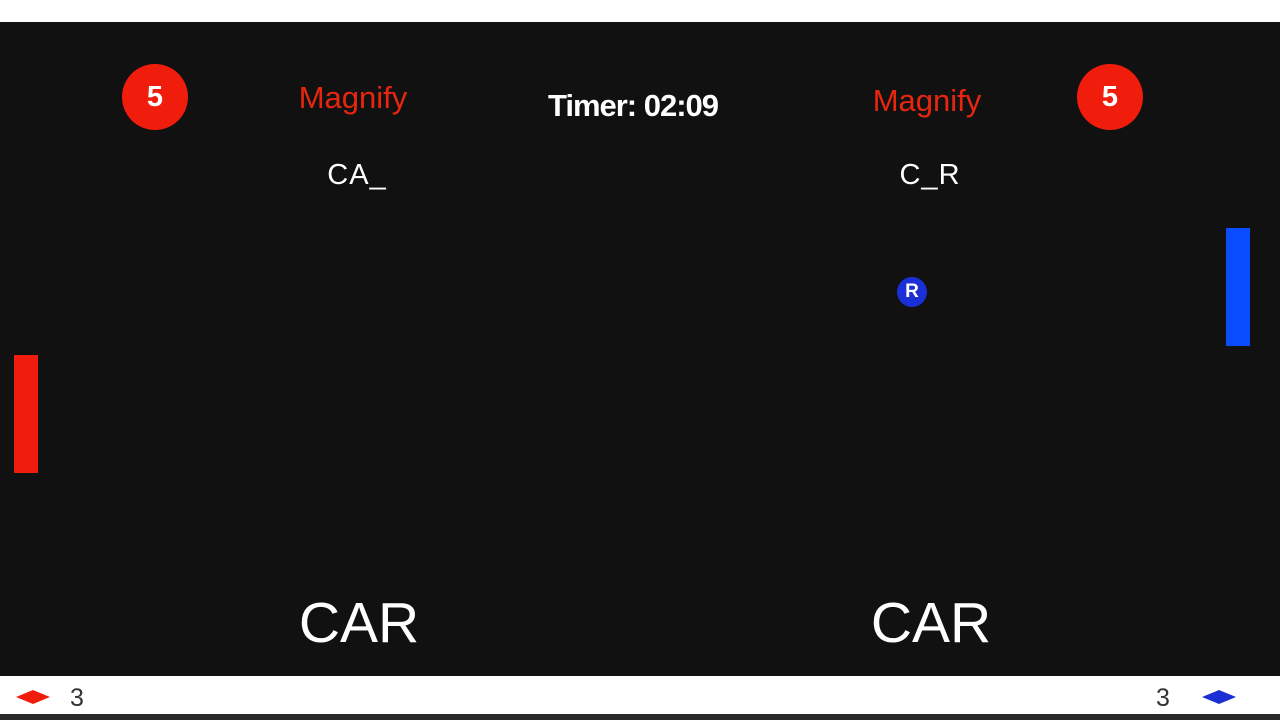 The image size is (1280, 720). I want to click on right-paddle, so click(1238, 287).